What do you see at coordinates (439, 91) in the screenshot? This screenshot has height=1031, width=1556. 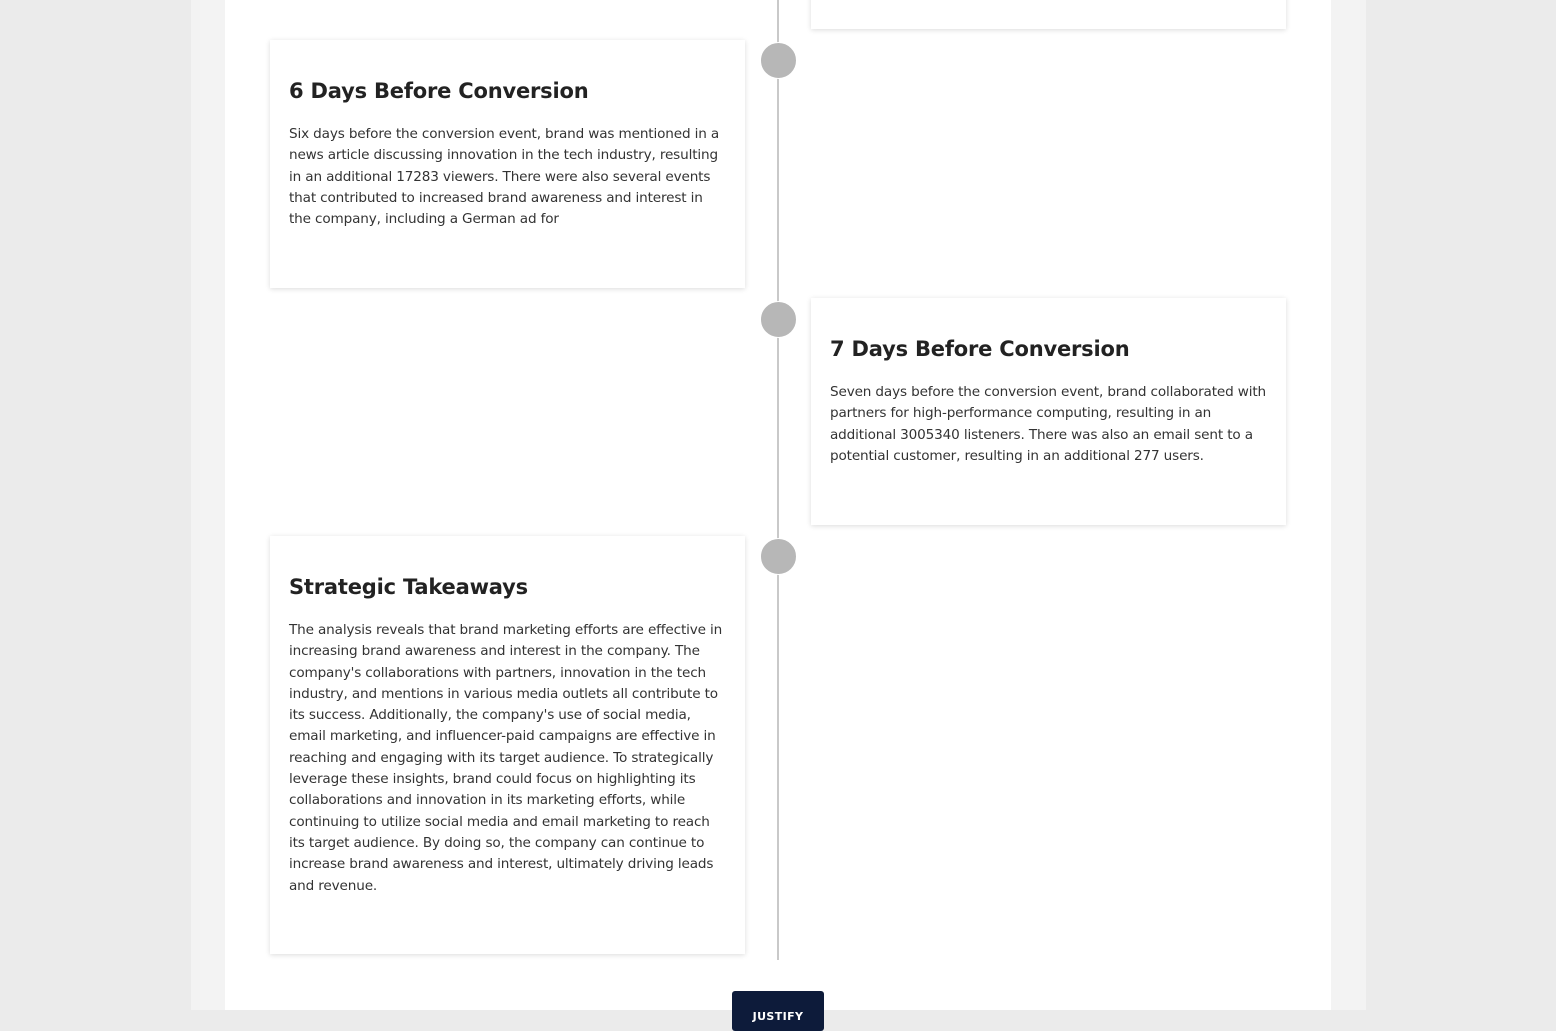 I see `card-title: 6 Days Before Conversion` at bounding box center [439, 91].